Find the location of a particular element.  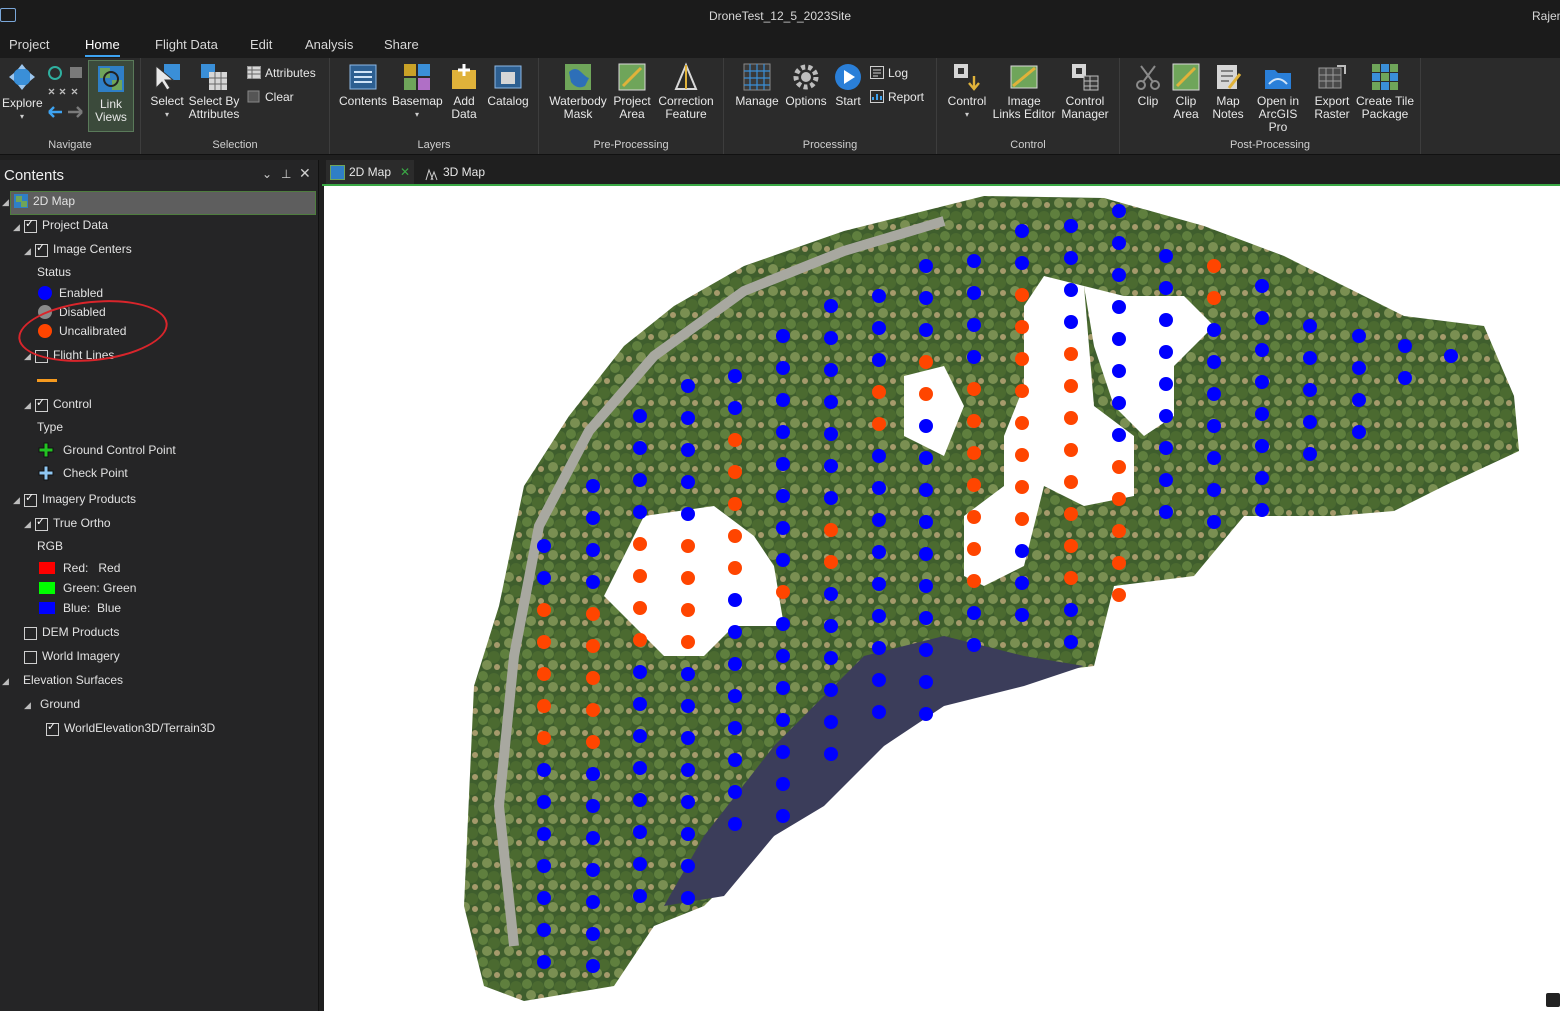

dem-products-layer: DEM Products is located at coordinates (80, 632).